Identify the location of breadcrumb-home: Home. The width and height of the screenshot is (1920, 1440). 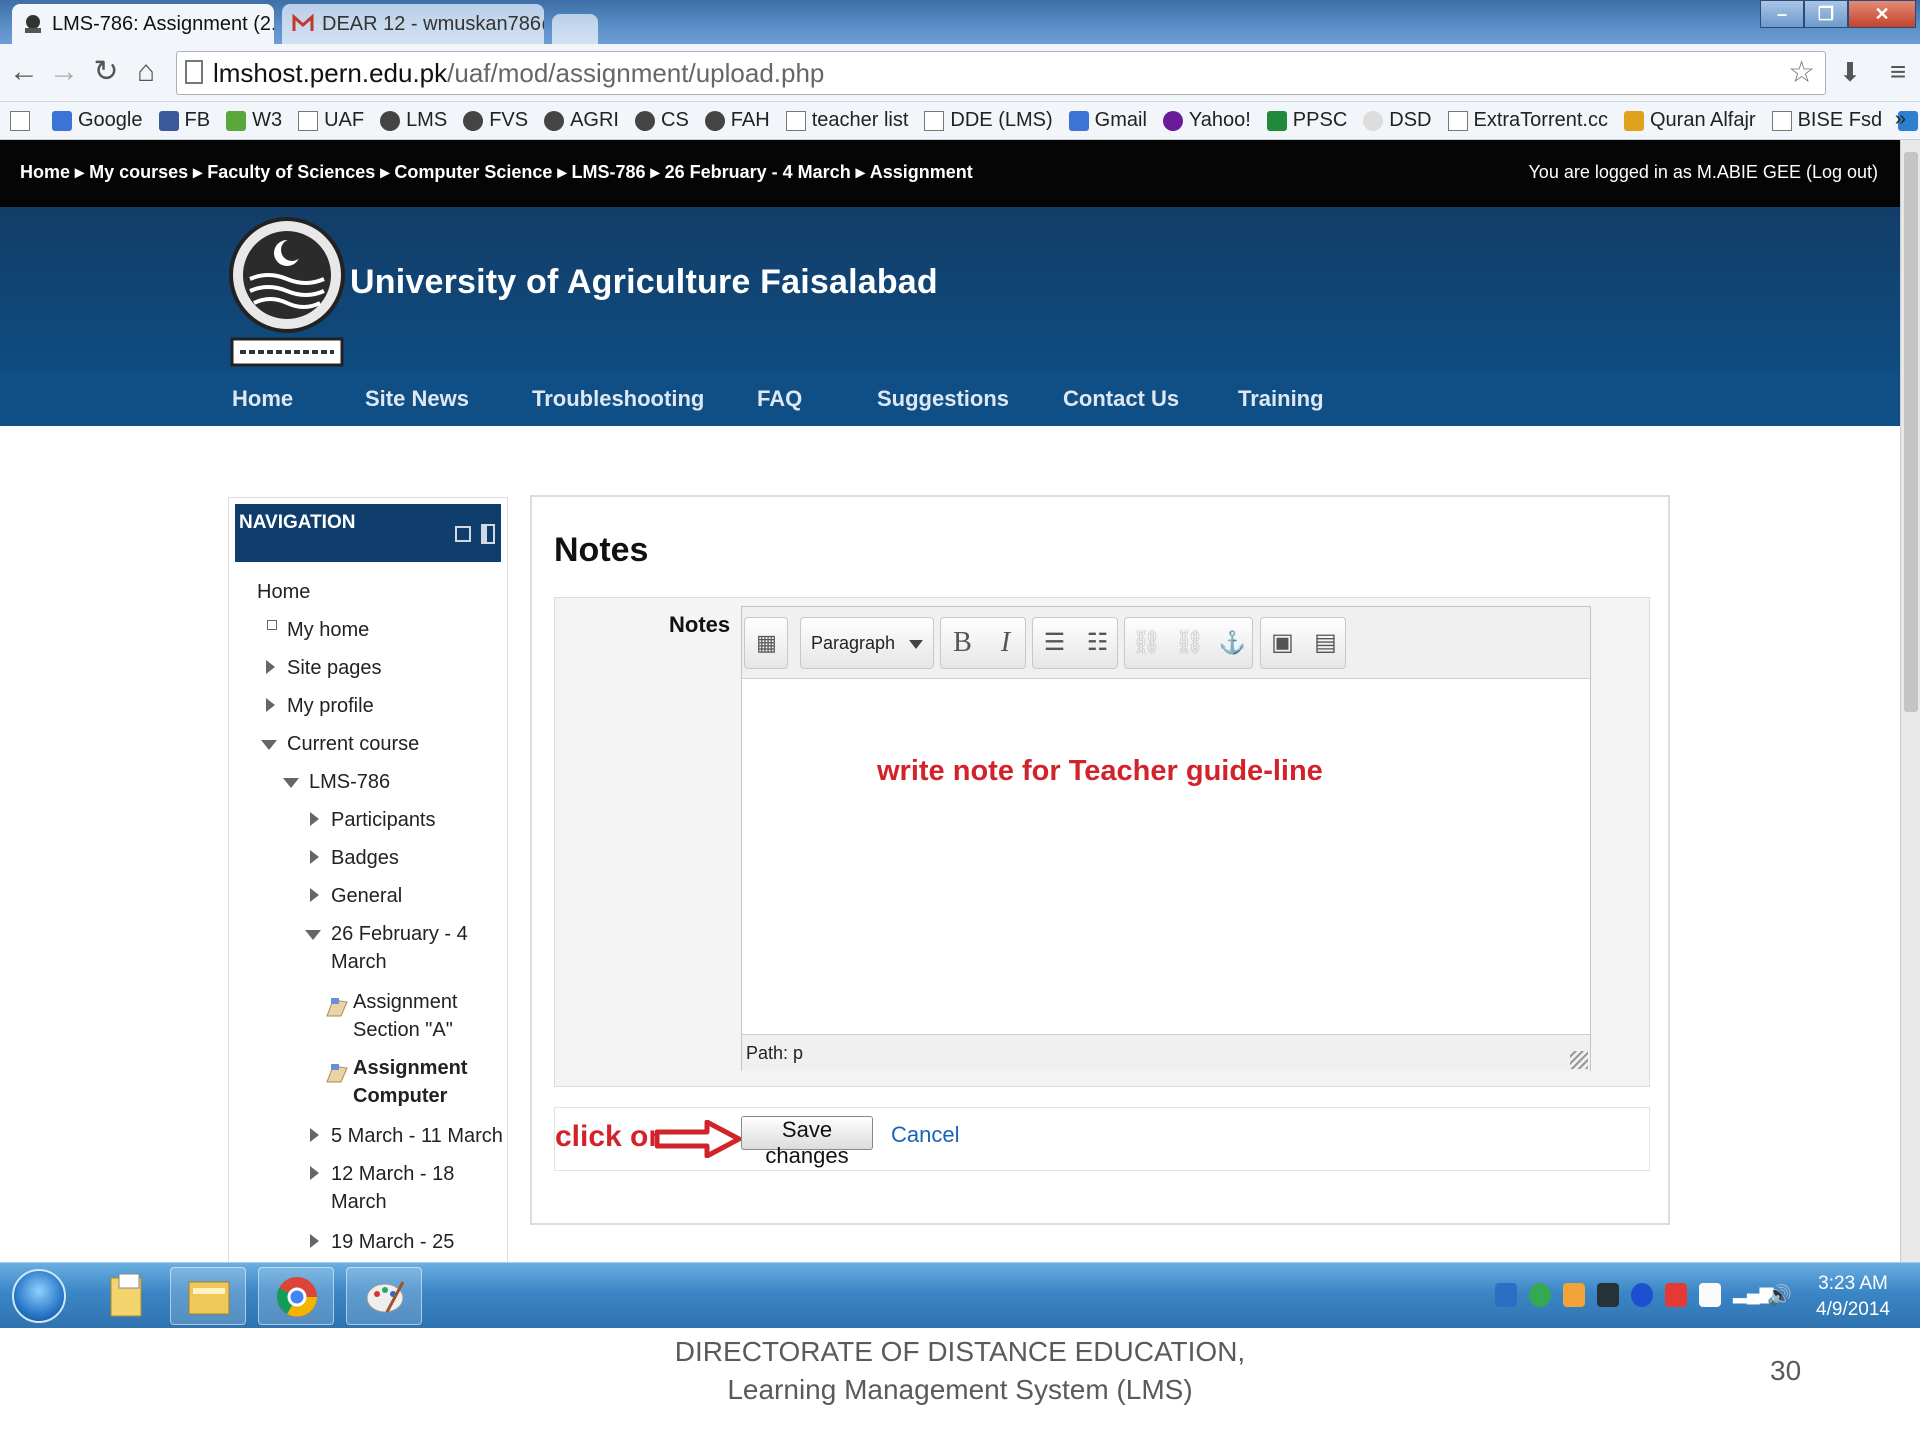
(45, 172).